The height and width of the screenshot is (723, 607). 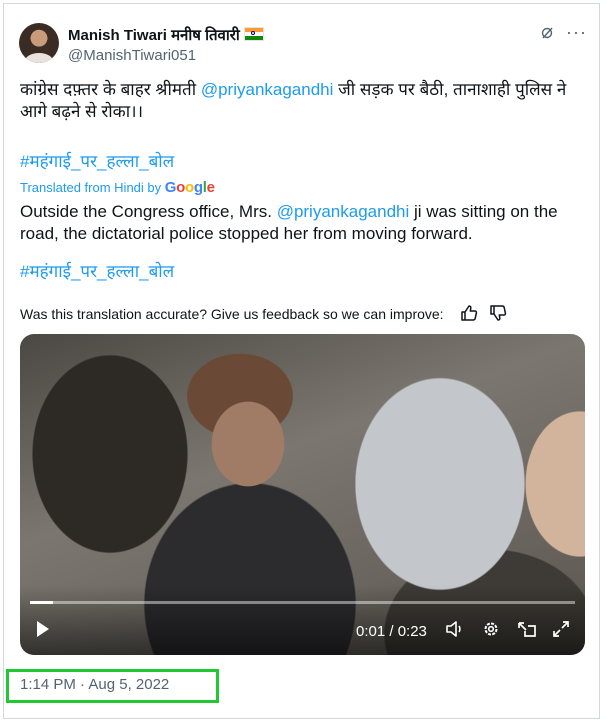 I want to click on play-icon, so click(x=43, y=629).